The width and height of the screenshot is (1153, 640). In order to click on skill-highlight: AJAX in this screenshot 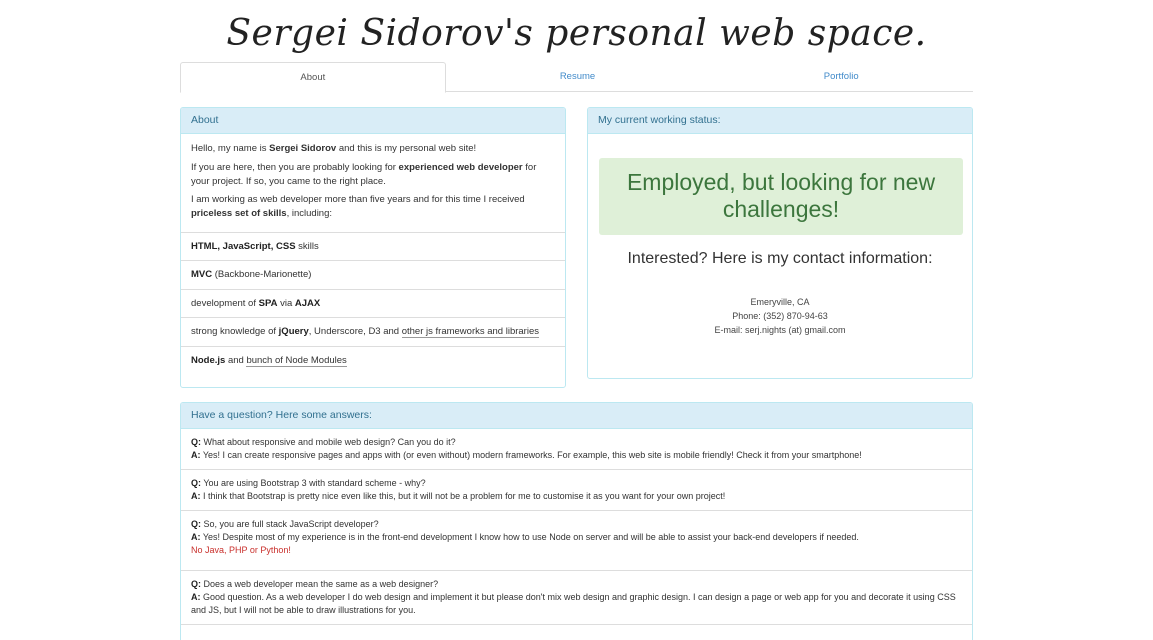, I will do `click(307, 303)`.